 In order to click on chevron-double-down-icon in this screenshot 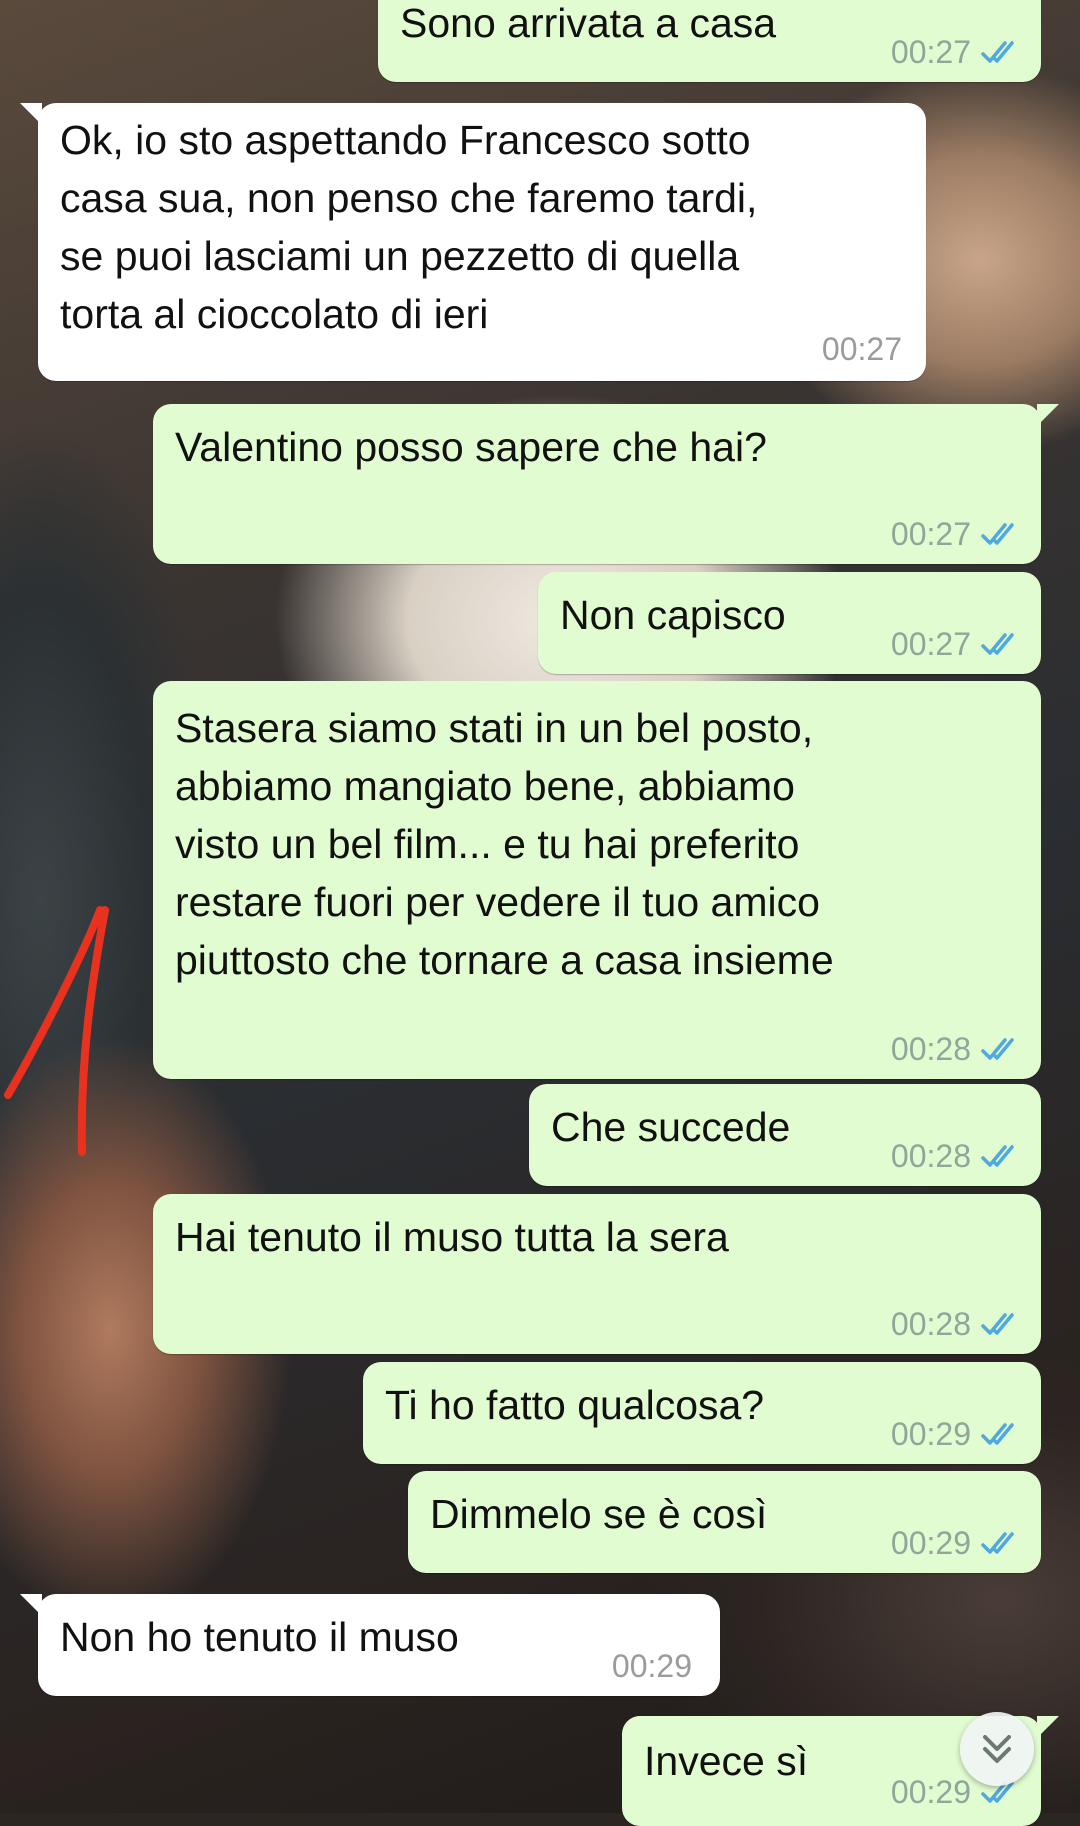, I will do `click(997, 1749)`.